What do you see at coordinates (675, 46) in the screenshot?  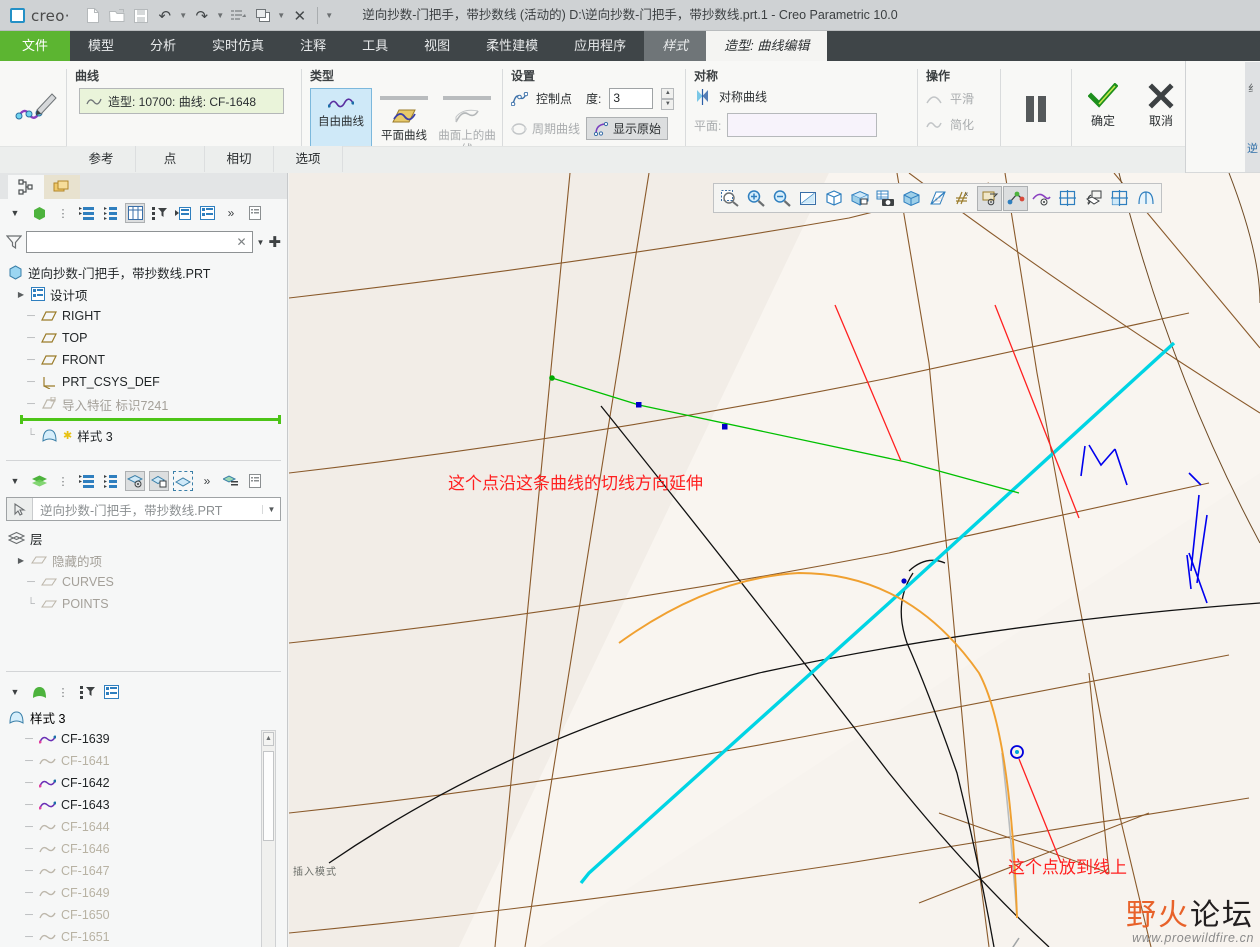 I see `tab-style: 样式` at bounding box center [675, 46].